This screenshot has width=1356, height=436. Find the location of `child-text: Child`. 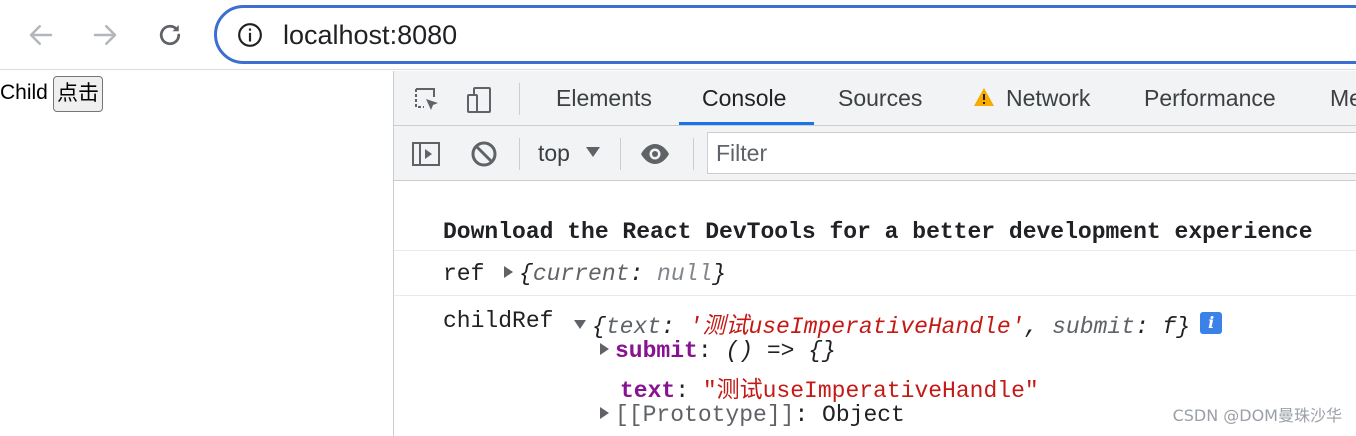

child-text: Child is located at coordinates (24, 92).